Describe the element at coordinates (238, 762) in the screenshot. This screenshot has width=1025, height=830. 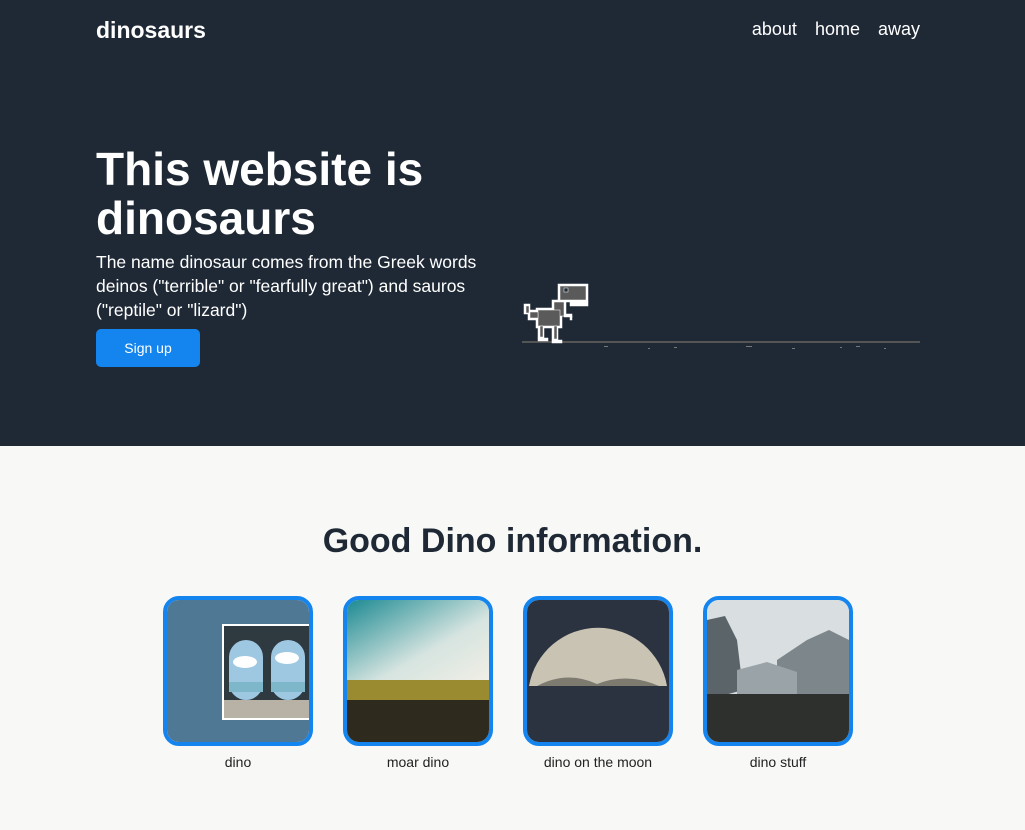
I see `card-label: dino` at that location.